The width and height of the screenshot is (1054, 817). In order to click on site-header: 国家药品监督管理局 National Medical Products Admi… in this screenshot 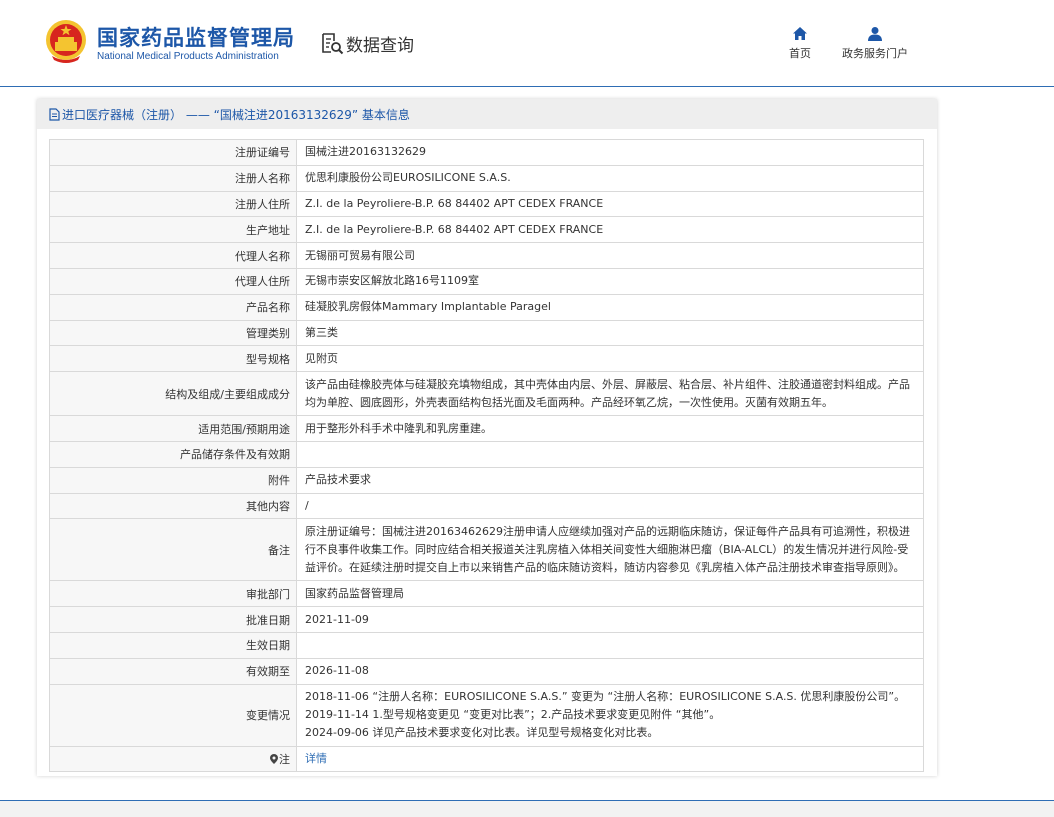, I will do `click(527, 43)`.